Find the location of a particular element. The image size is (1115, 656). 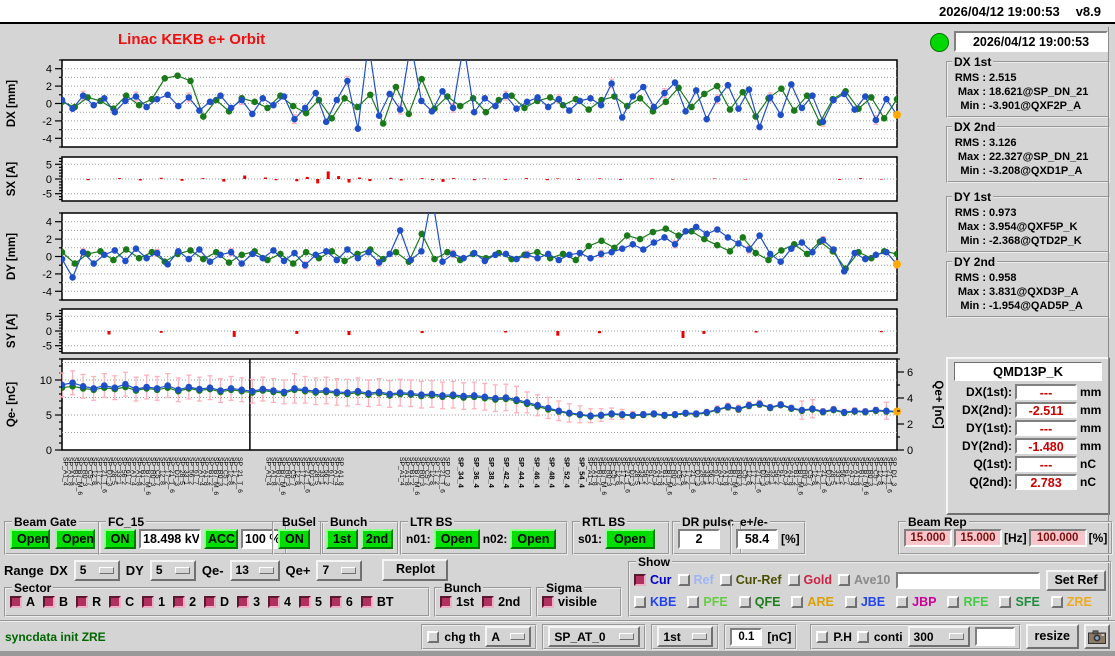

camera-icon is located at coordinates (1097, 636).